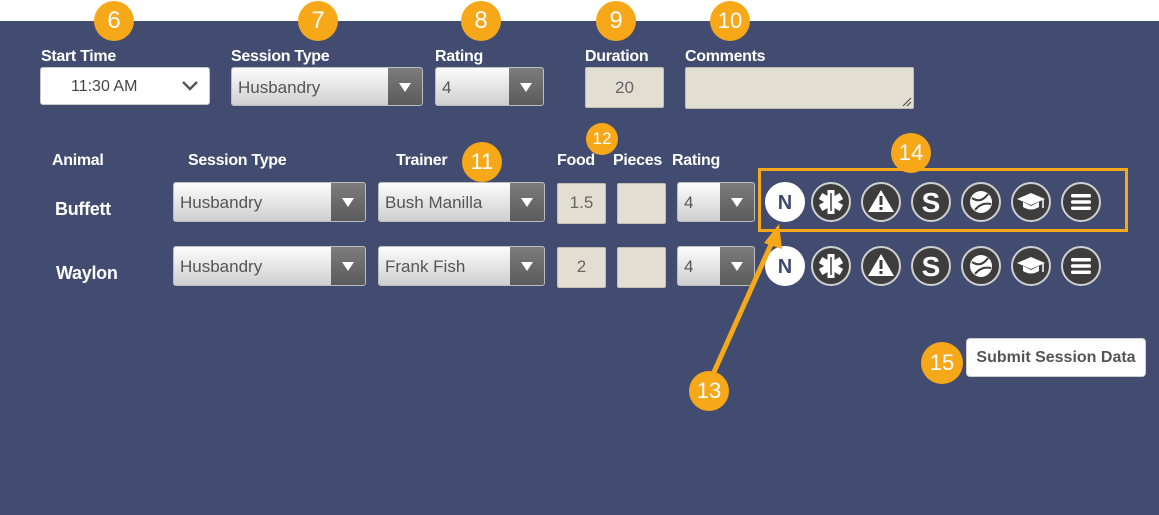  Describe the element at coordinates (447, 87) in the screenshot. I see `rating-value: 4` at that location.